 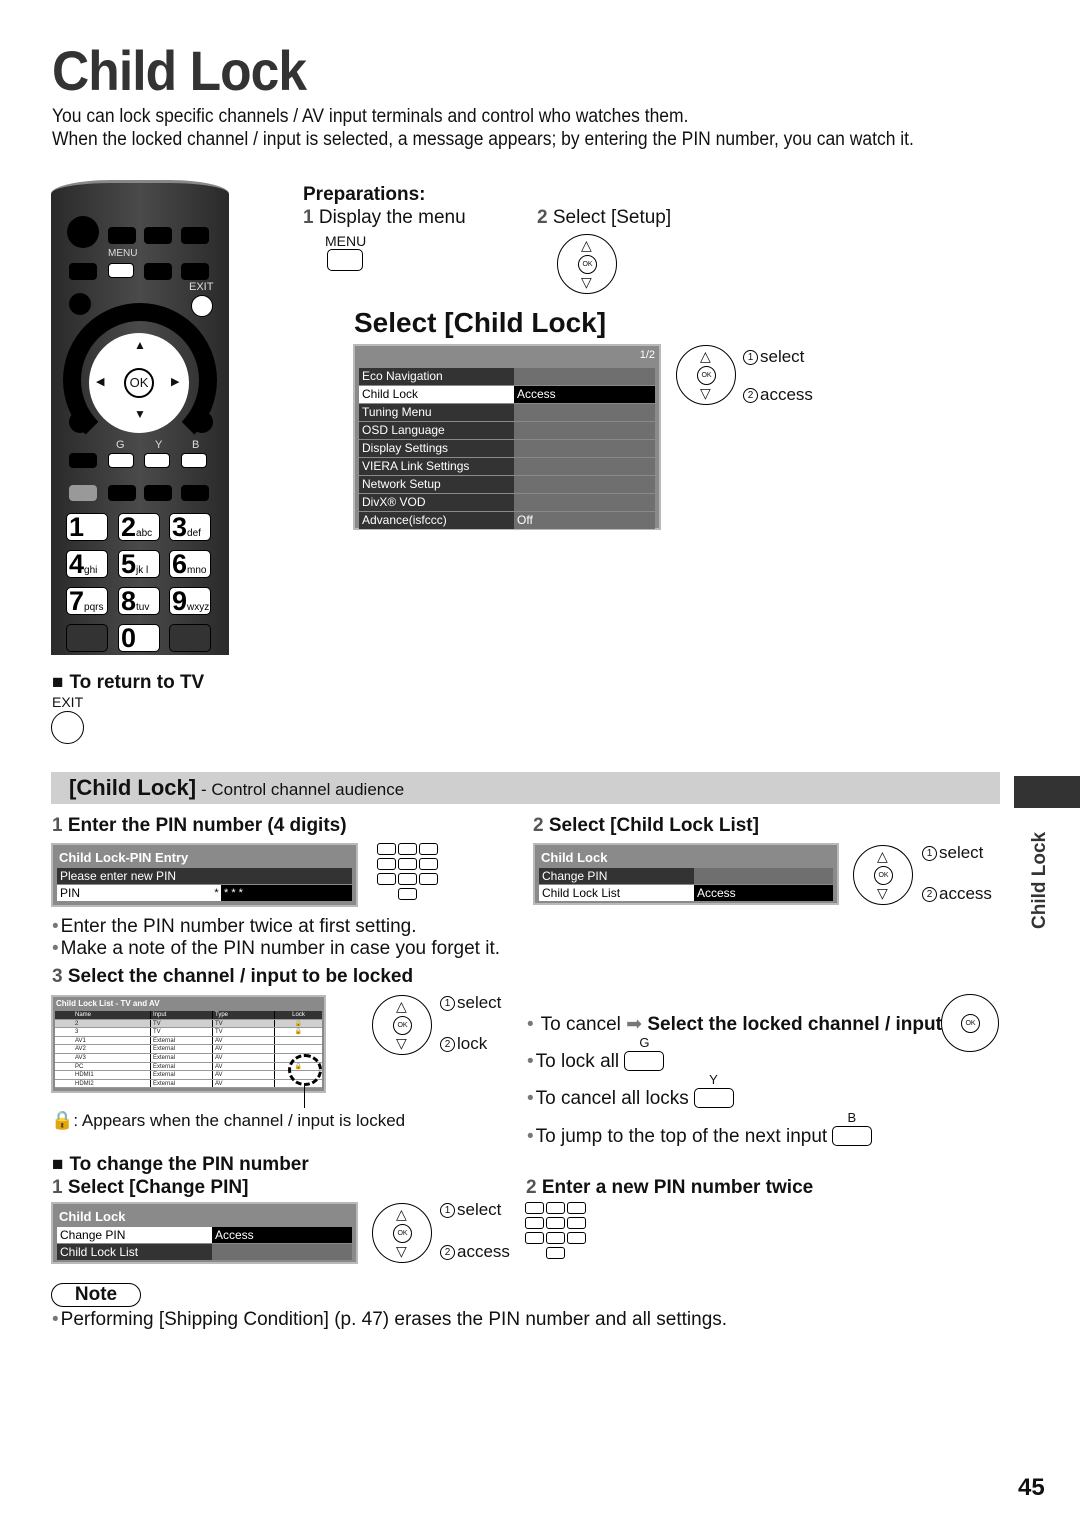 I want to click on green-label: G, so click(x=120, y=445).